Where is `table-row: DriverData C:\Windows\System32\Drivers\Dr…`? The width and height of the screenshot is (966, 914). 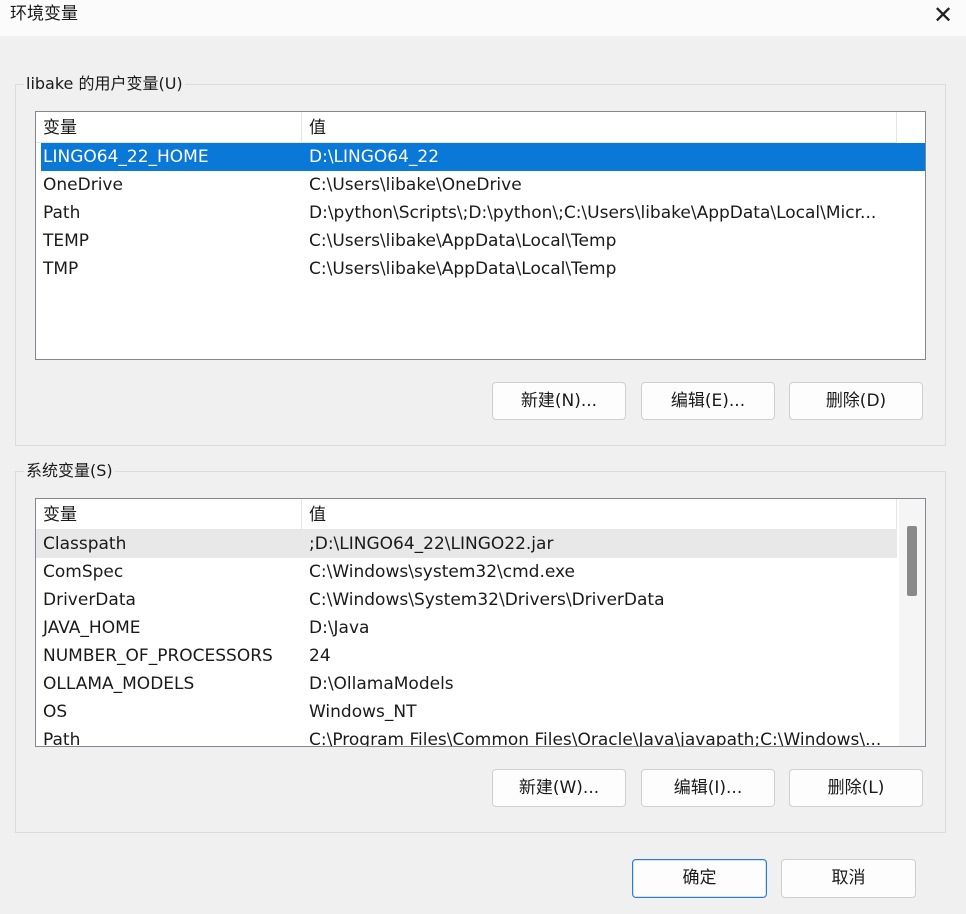
table-row: DriverData C:\Windows\System32\Drivers\Dr… is located at coordinates (466, 600).